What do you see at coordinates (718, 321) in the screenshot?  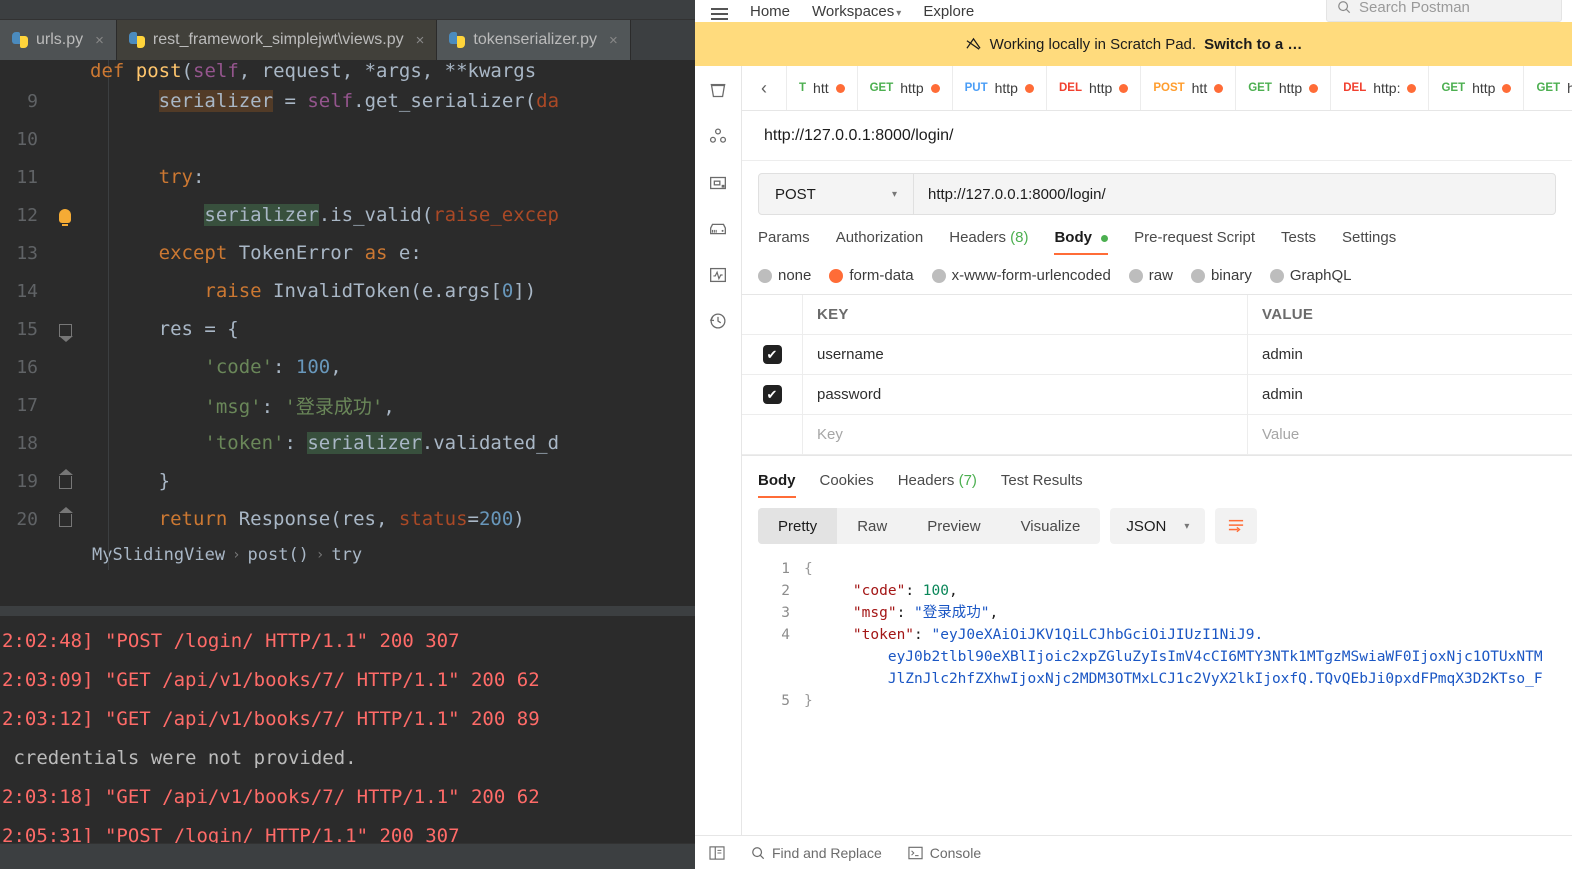 I see `history-icon` at bounding box center [718, 321].